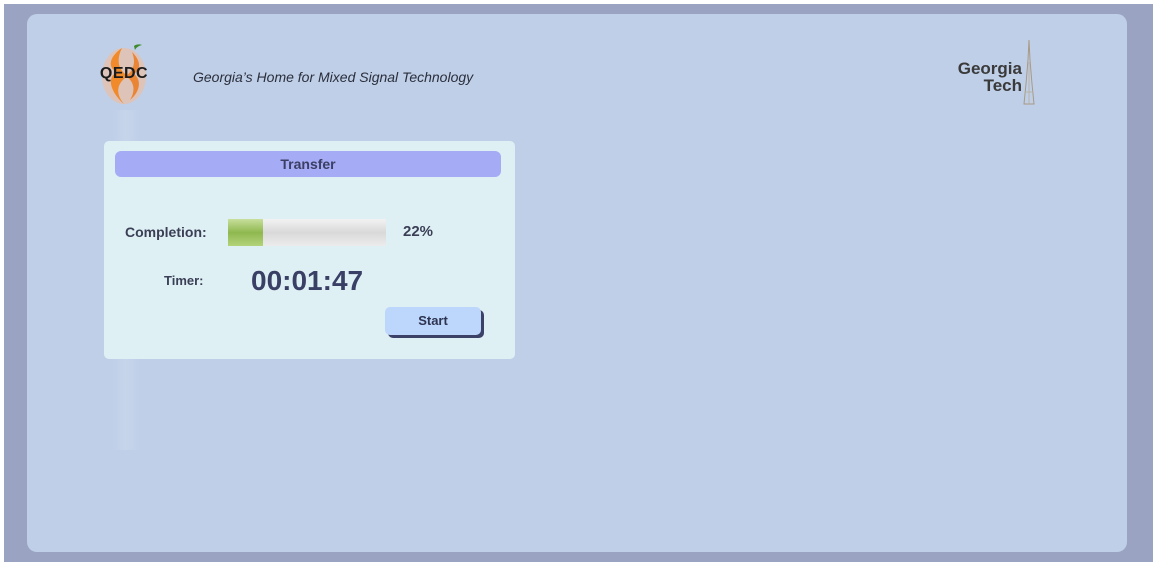  Describe the element at coordinates (307, 280) in the screenshot. I see `timer-value: 00:01:47` at that location.